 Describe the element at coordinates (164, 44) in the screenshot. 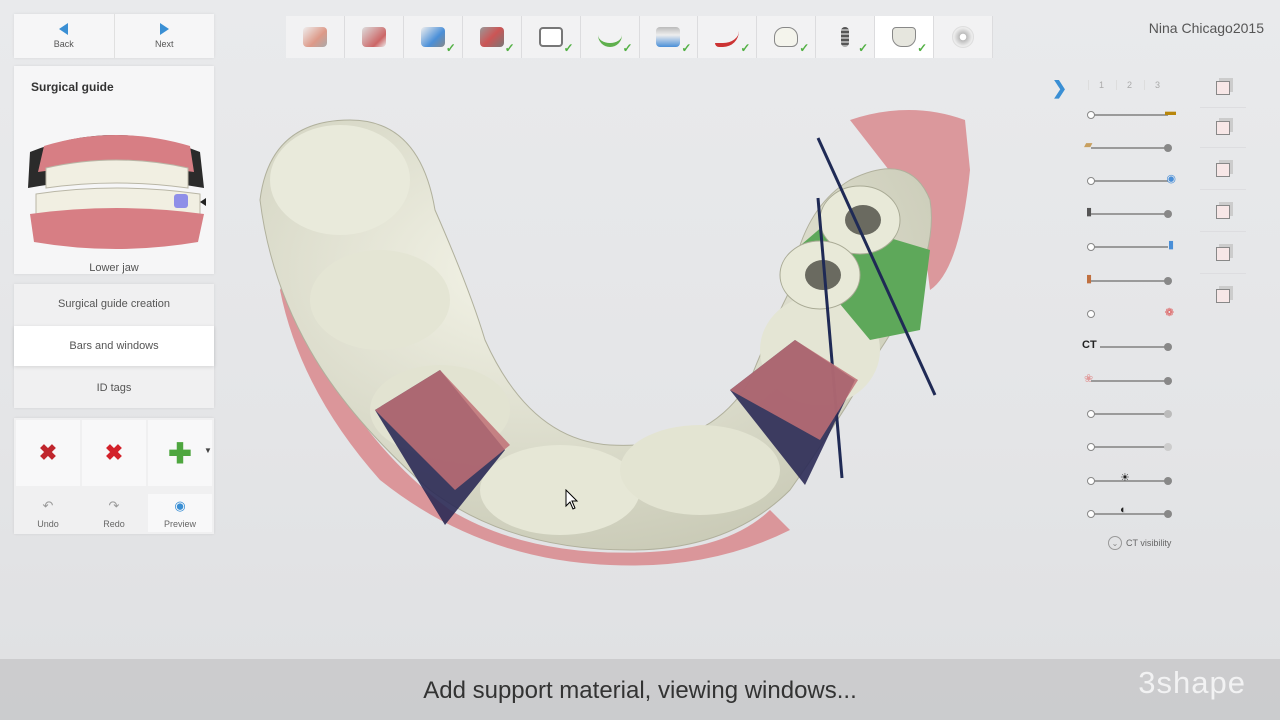

I see `next-label: Next` at that location.